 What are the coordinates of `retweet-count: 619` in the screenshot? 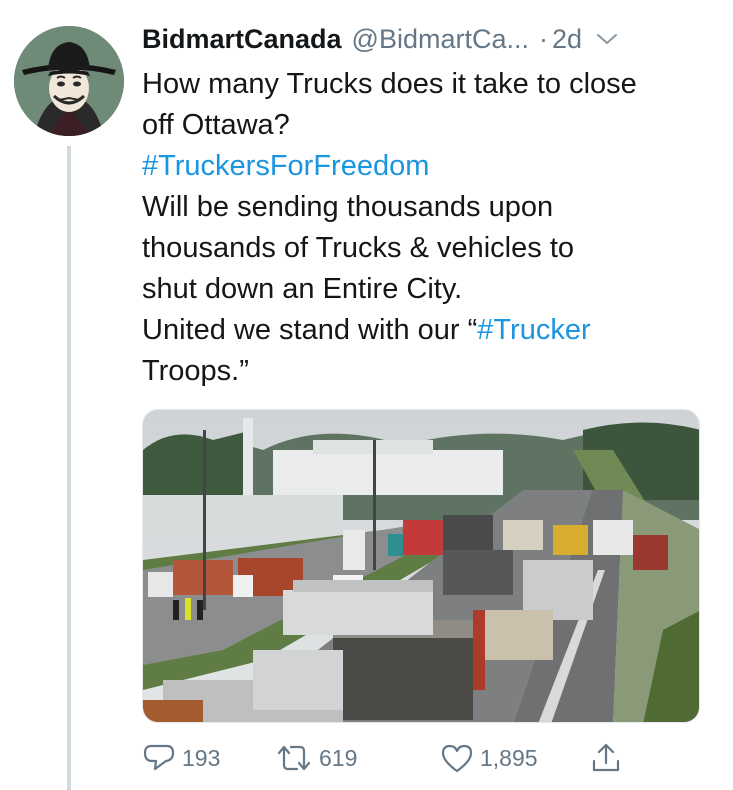 It's located at (338, 757).